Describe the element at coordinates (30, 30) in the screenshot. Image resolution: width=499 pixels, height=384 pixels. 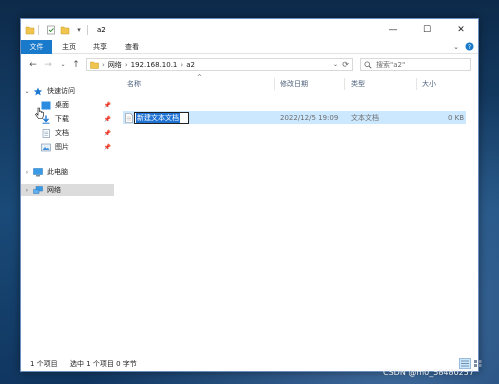
I see `folder-icon` at that location.